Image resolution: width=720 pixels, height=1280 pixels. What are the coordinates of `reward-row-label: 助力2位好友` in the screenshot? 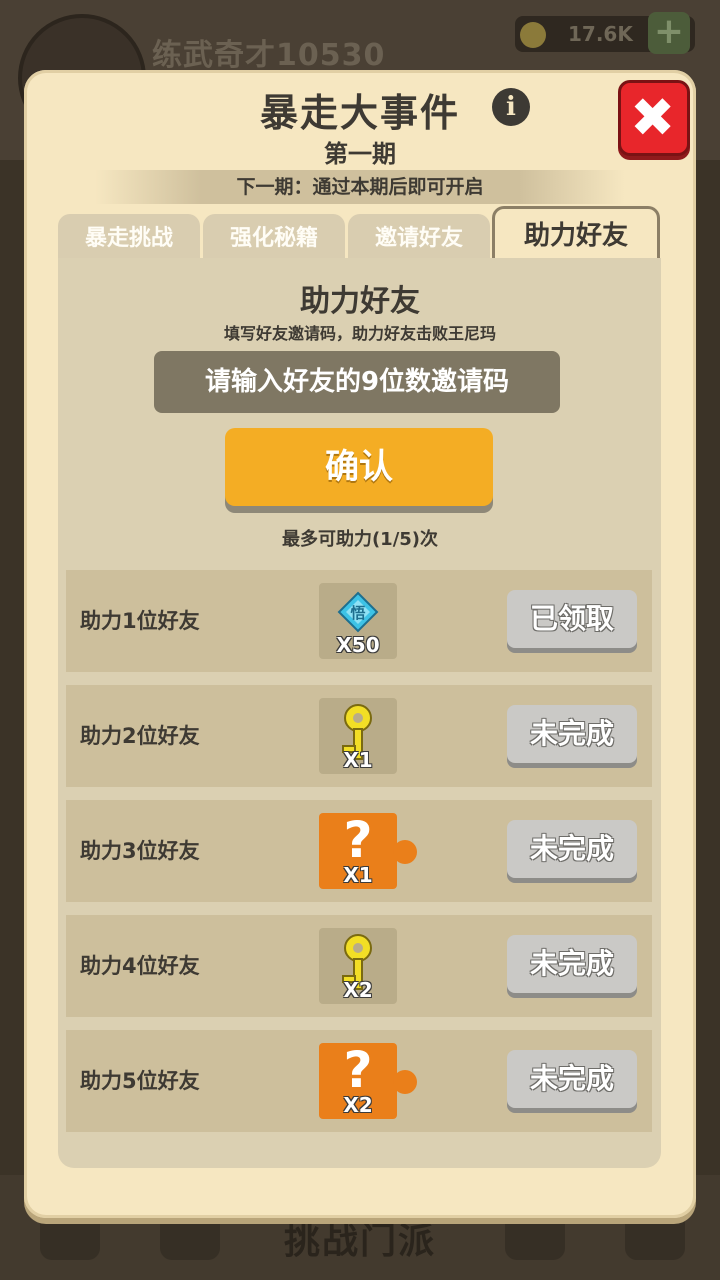 It's located at (140, 736).